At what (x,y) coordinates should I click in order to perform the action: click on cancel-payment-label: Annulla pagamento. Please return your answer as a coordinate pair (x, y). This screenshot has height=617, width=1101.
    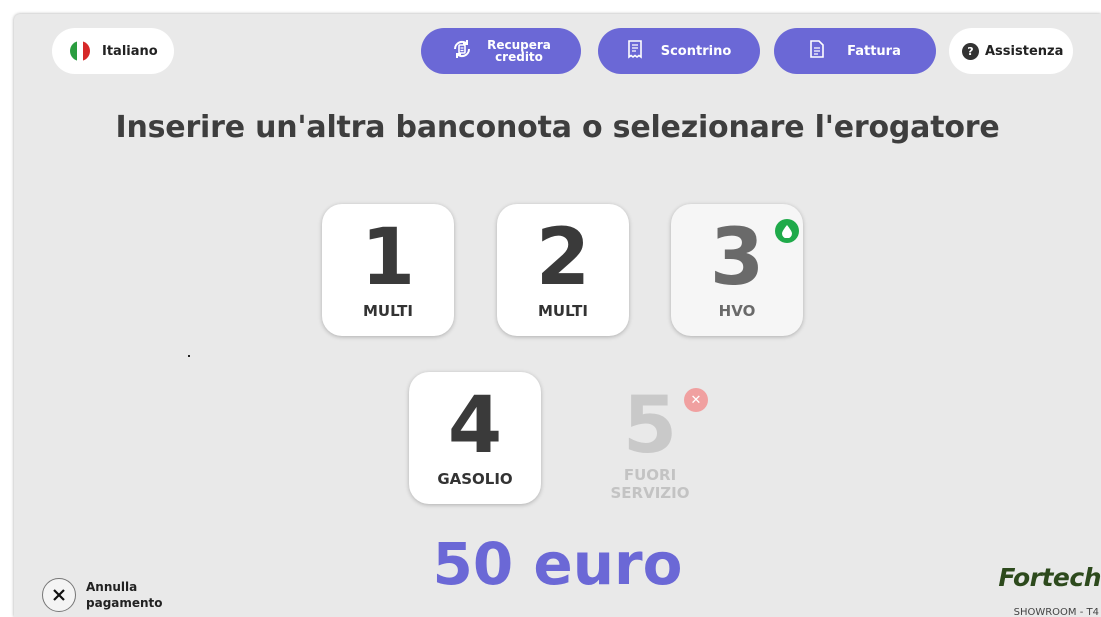
    Looking at the image, I should click on (124, 595).